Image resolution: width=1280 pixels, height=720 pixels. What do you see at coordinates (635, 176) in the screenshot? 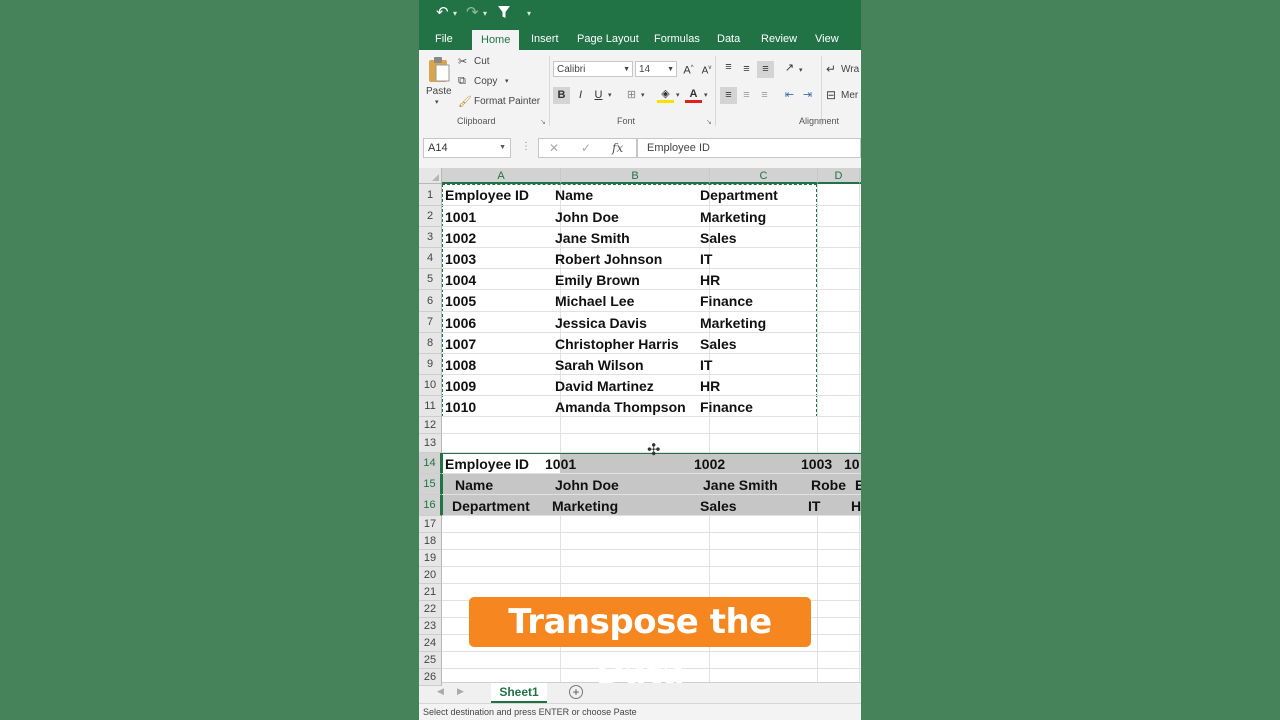
I see `column-header-b: B` at bounding box center [635, 176].